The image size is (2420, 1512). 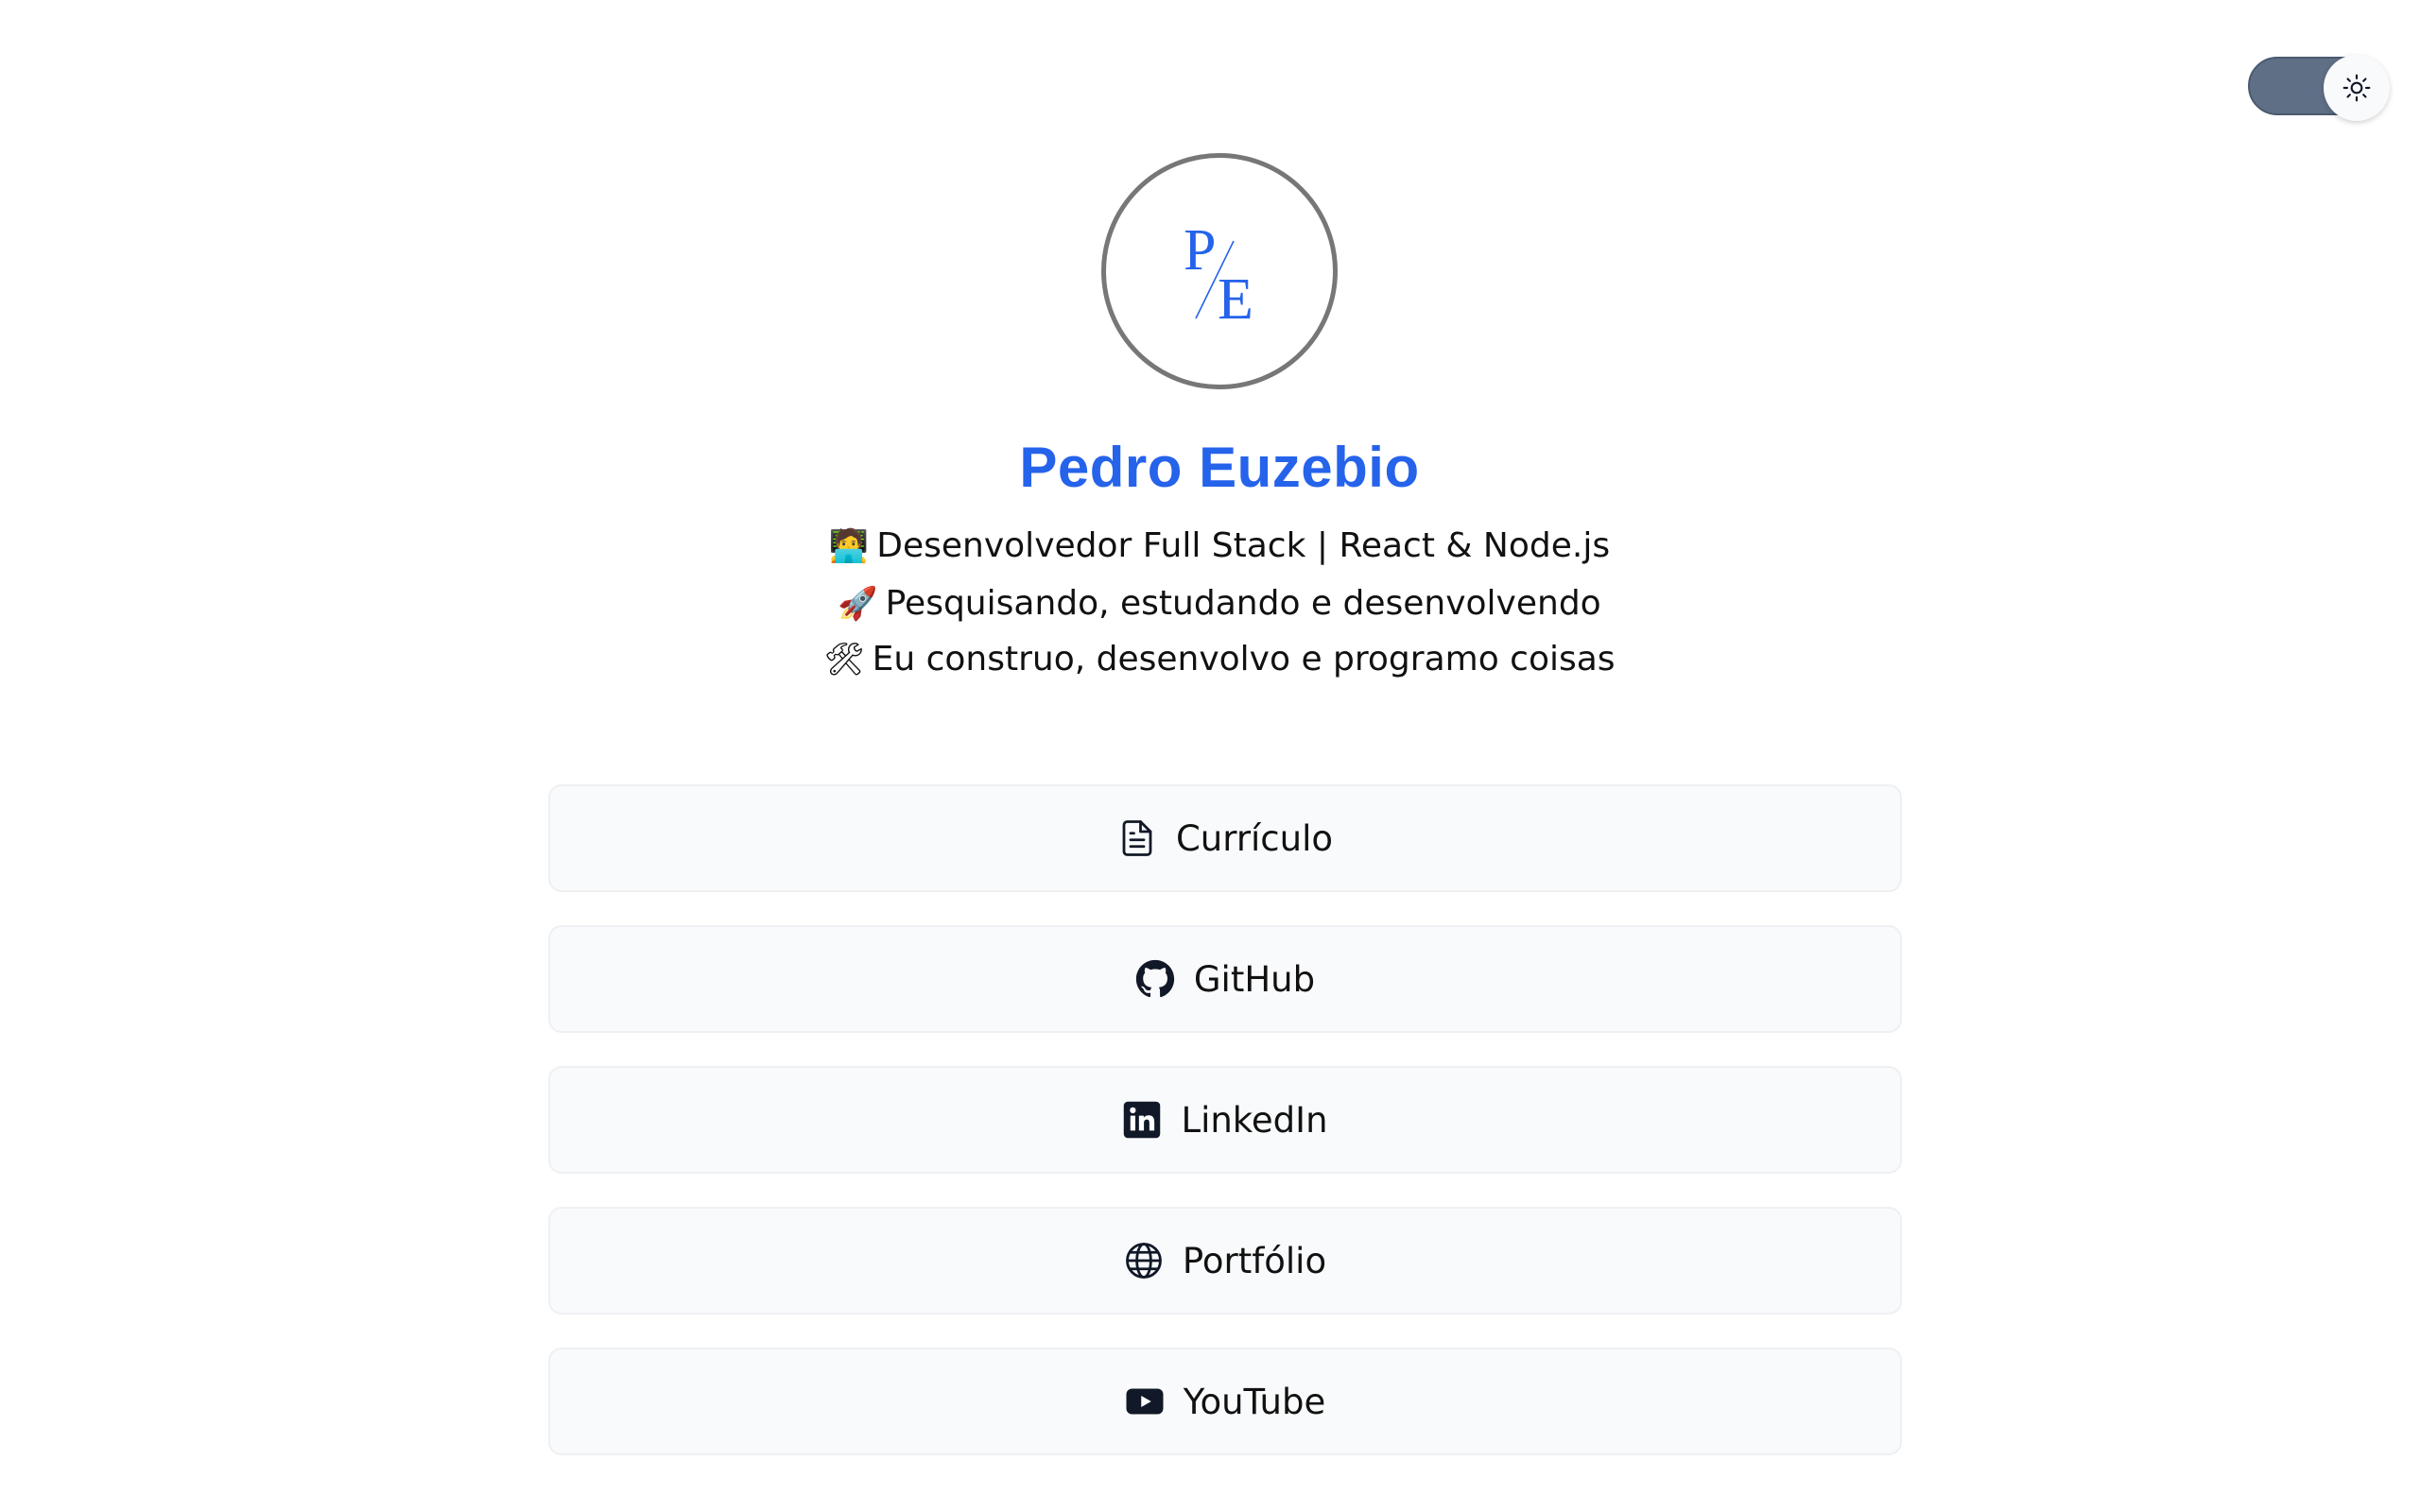 What do you see at coordinates (1142, 1120) in the screenshot?
I see `linkedin-icon` at bounding box center [1142, 1120].